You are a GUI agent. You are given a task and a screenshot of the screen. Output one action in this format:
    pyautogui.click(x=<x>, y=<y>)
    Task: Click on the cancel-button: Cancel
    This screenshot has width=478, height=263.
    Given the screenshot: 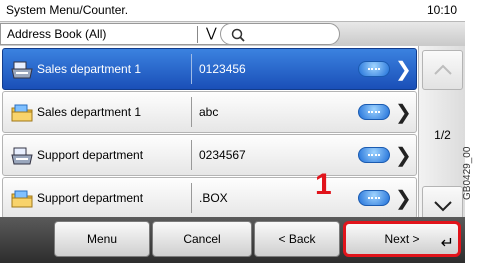 What is the action you would take?
    pyautogui.click(x=202, y=239)
    